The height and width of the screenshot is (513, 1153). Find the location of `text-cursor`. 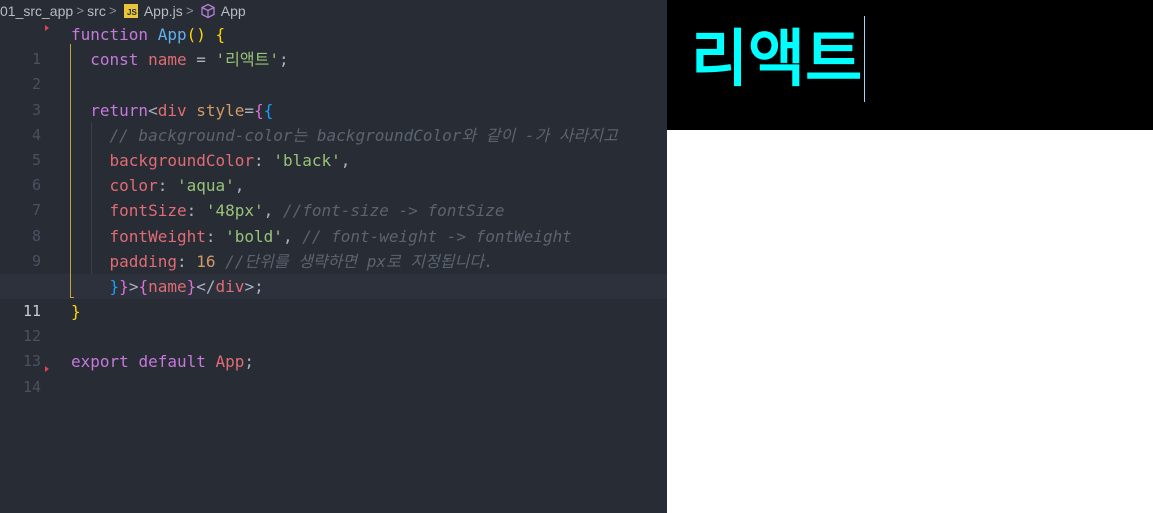

text-cursor is located at coordinates (865, 59).